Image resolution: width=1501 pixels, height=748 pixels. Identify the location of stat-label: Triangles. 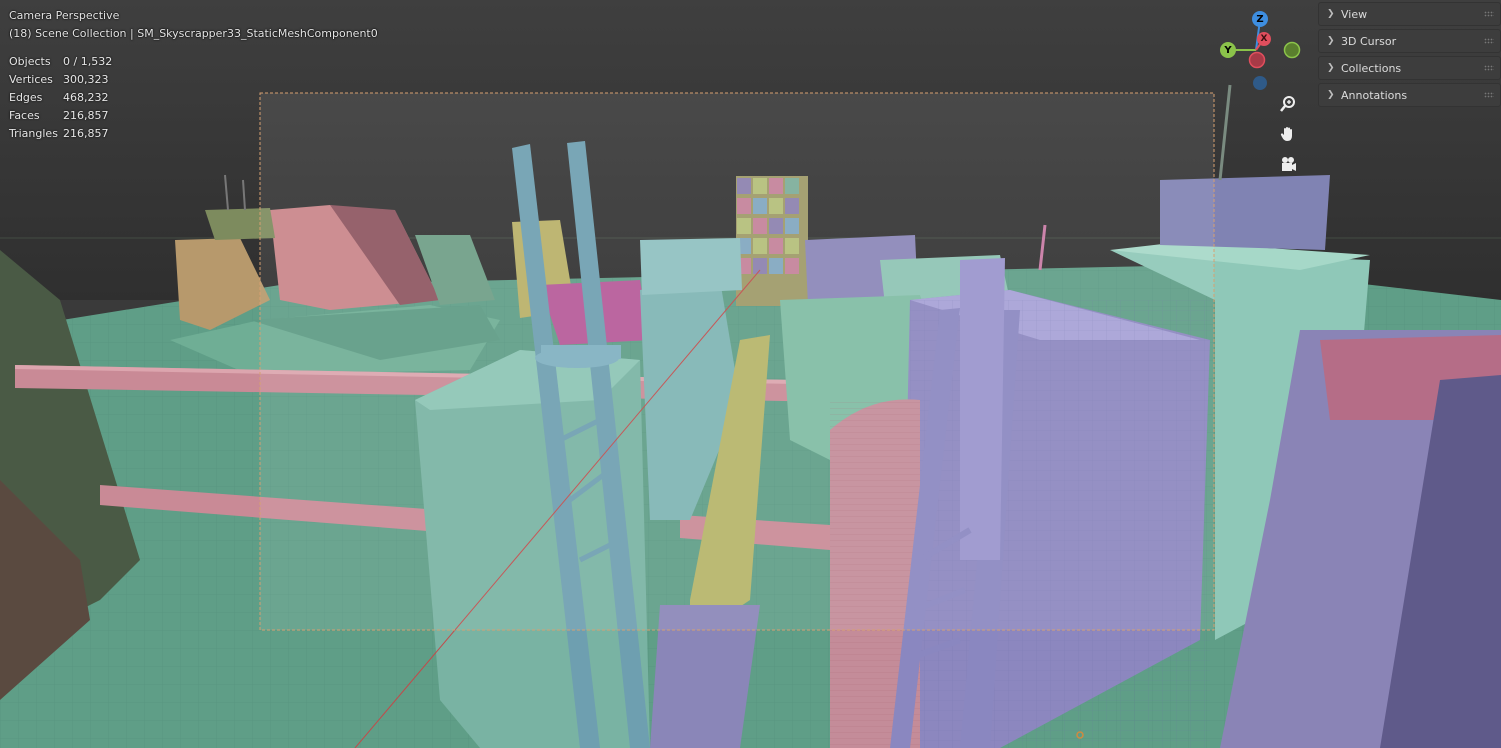
(33, 133).